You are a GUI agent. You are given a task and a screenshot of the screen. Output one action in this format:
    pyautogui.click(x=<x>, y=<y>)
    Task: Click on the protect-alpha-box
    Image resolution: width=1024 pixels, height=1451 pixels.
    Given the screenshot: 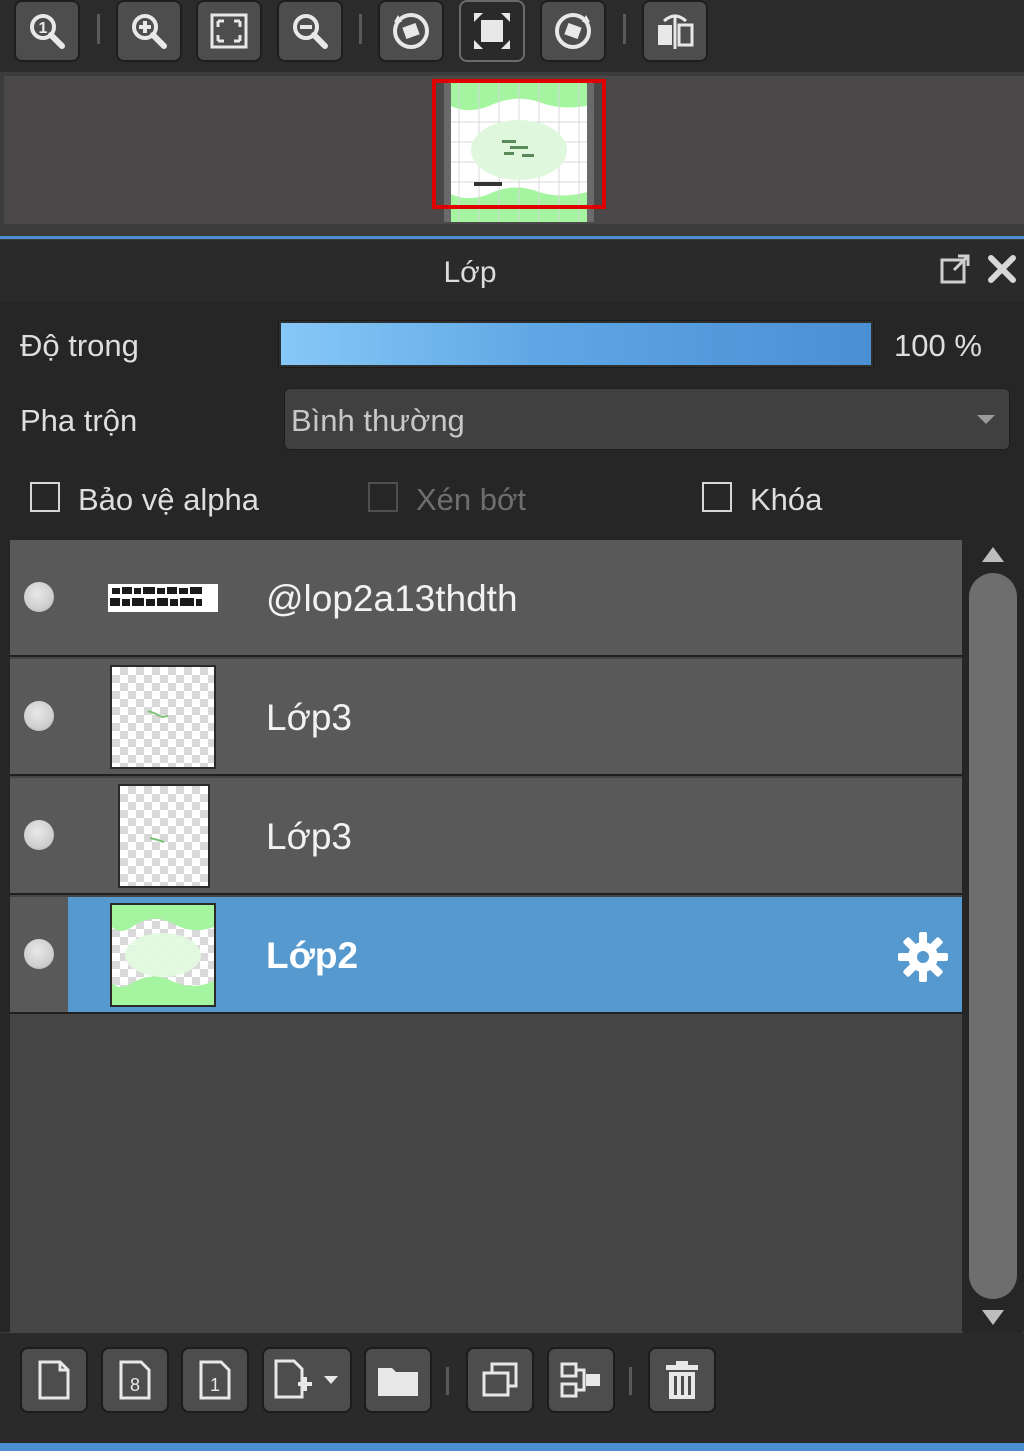 What is the action you would take?
    pyautogui.click(x=45, y=497)
    